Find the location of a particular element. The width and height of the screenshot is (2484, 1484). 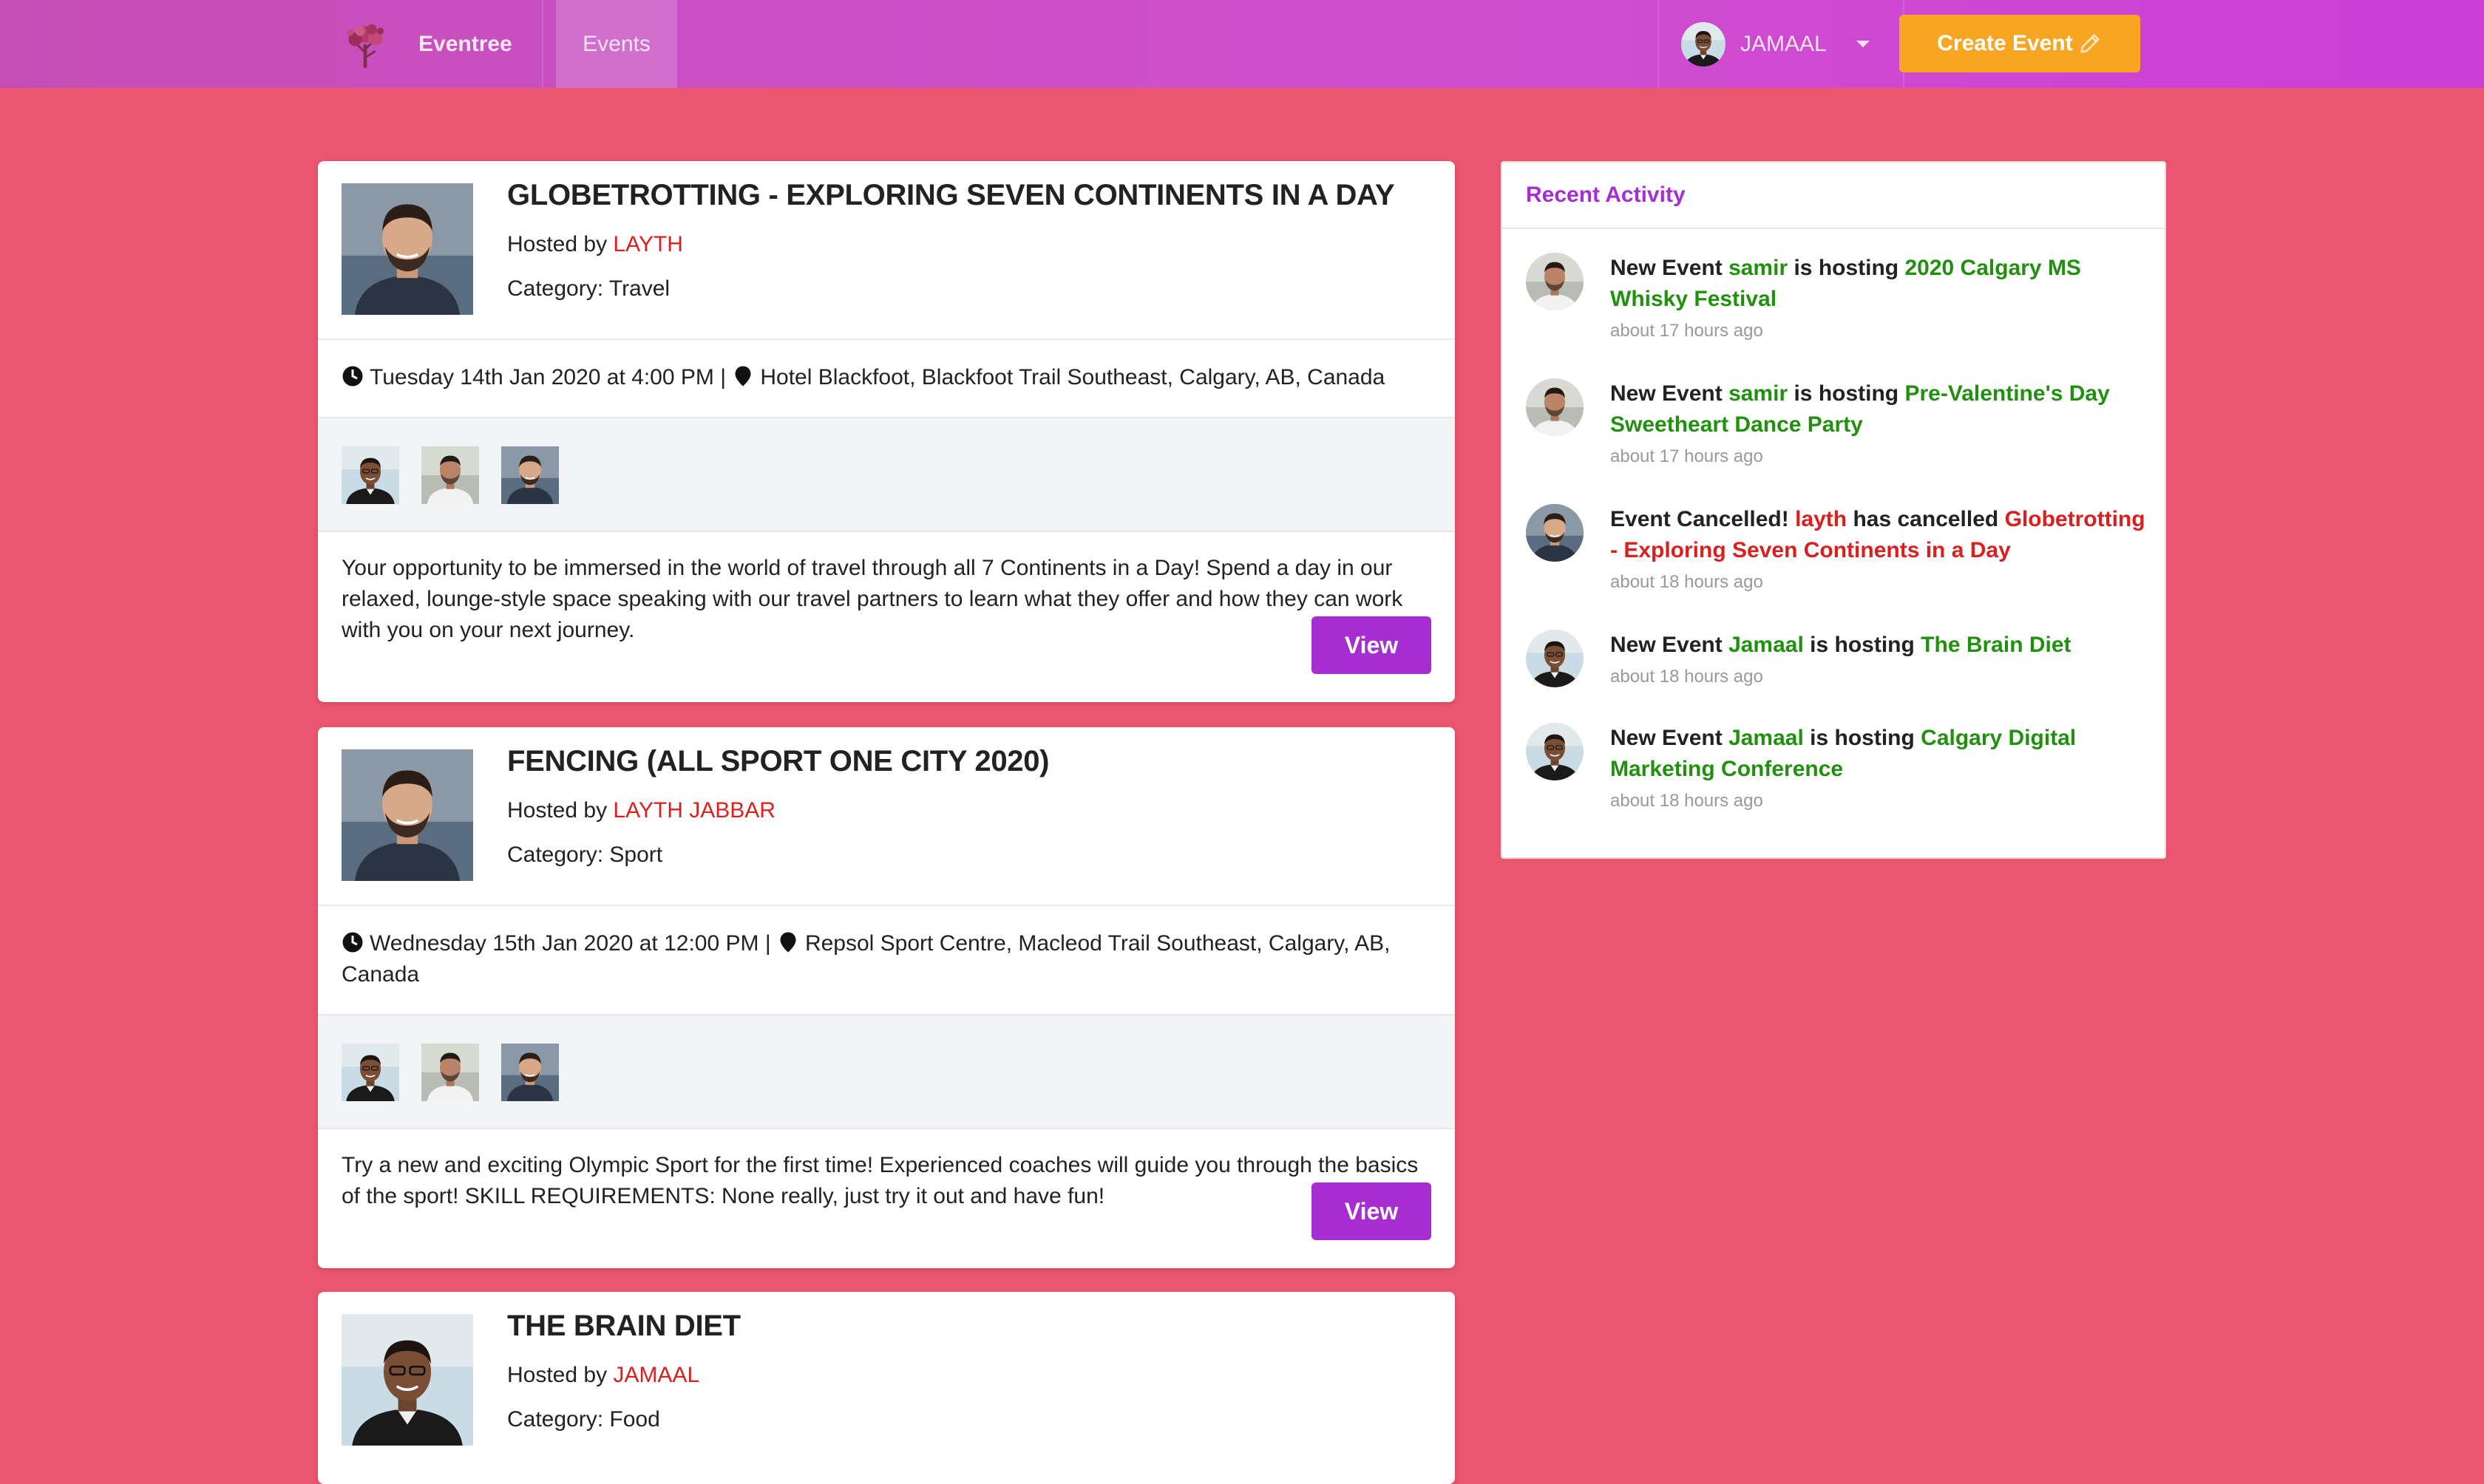

create-event-label: Create Event is located at coordinates (2005, 43).